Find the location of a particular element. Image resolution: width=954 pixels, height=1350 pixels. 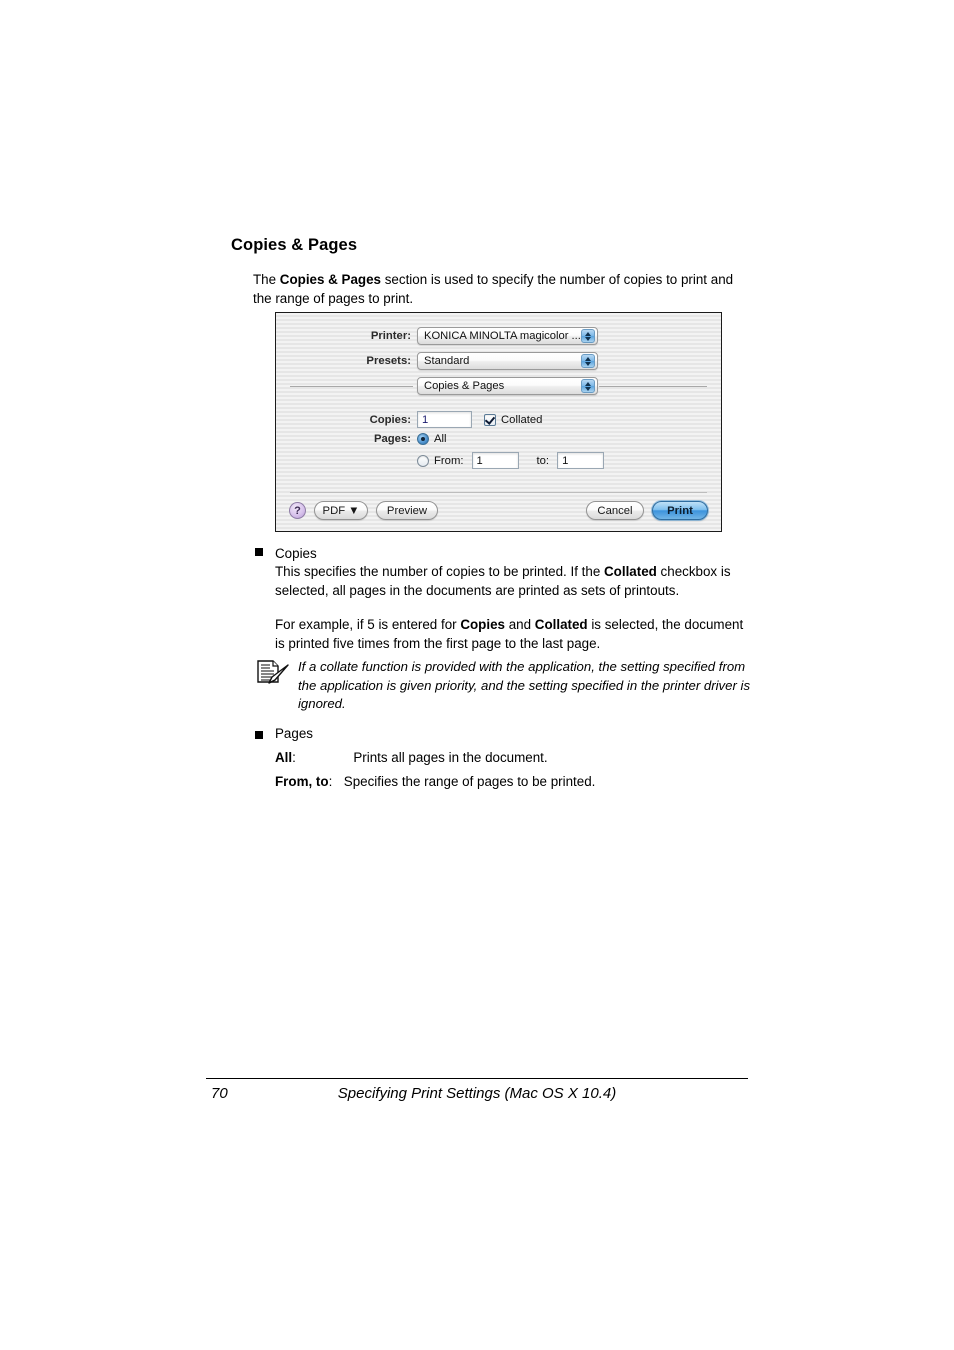

collated-checkbox is located at coordinates (490, 419).